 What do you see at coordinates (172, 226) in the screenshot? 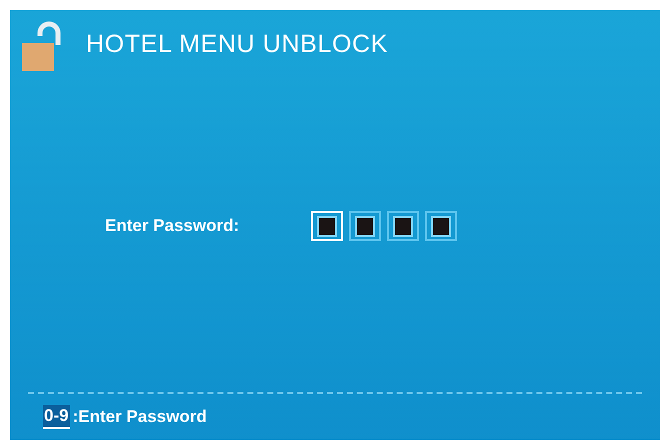
I see `password-label: Enter Password:` at bounding box center [172, 226].